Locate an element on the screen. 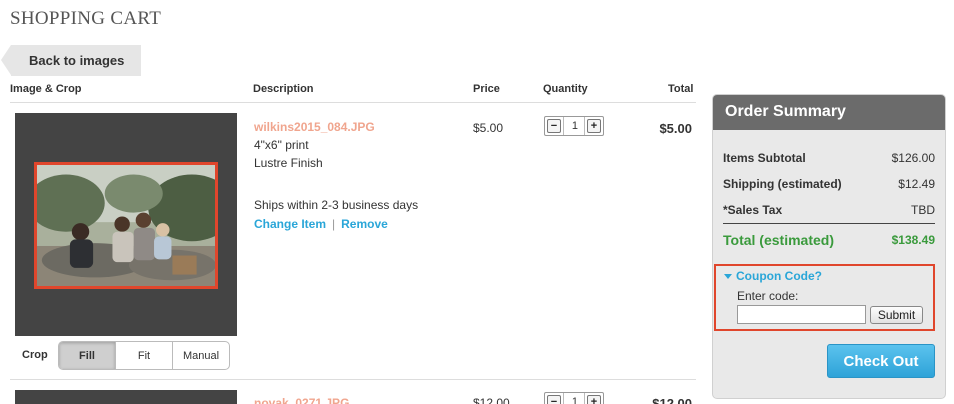  summary-shipping-row: Shipping (estimated) $12.49 is located at coordinates (829, 184).